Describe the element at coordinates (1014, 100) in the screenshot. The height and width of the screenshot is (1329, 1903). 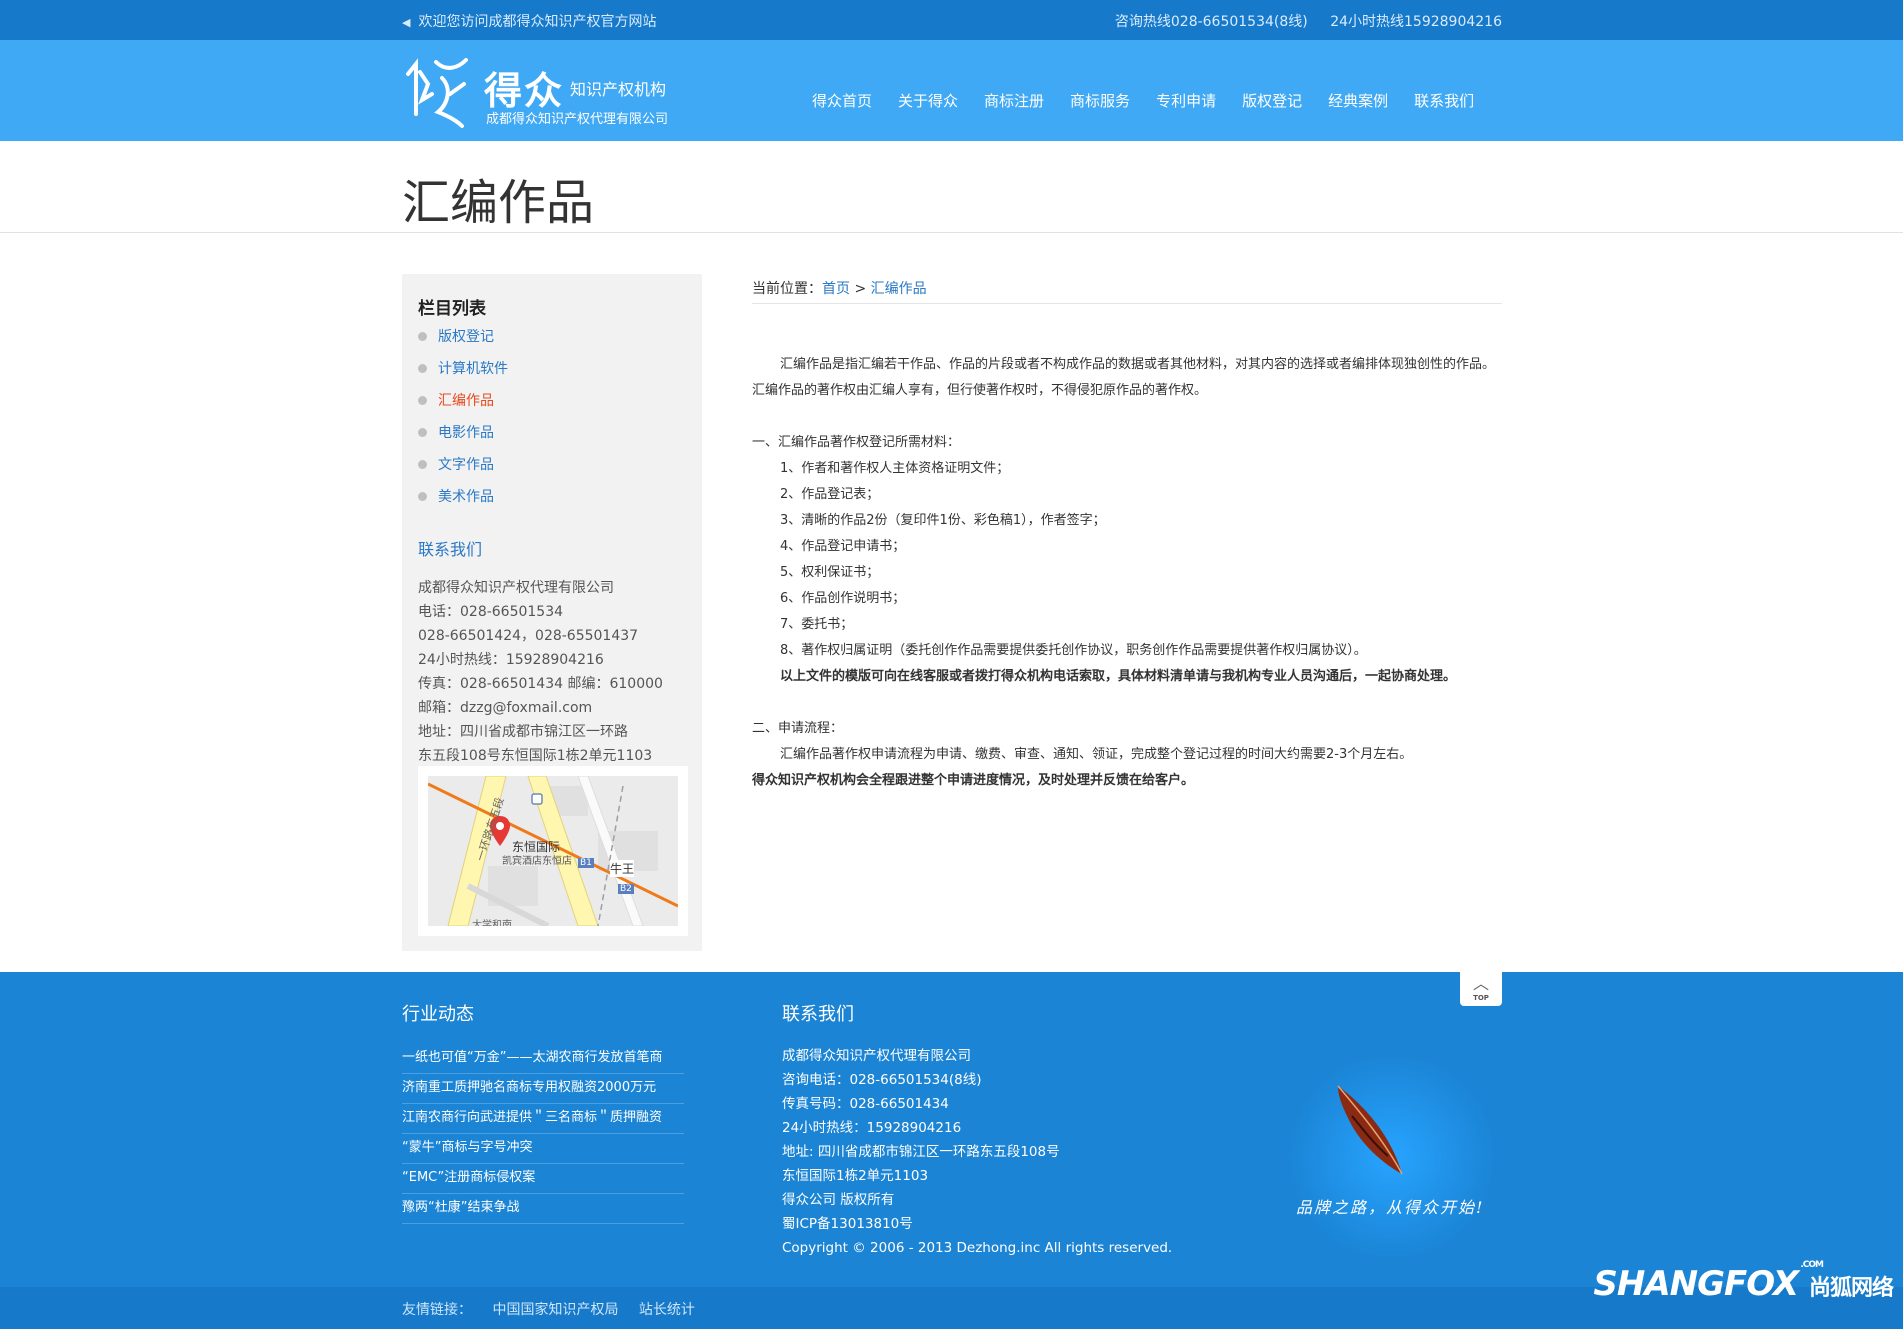
I see `nav-trademark-registration: 商标注册` at that location.